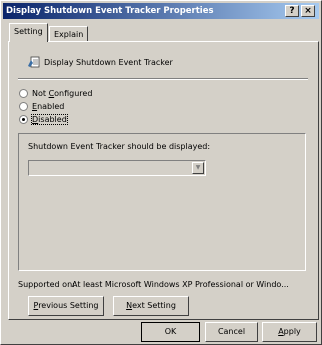  I want to click on radio-selected-dot, so click(23, 119).